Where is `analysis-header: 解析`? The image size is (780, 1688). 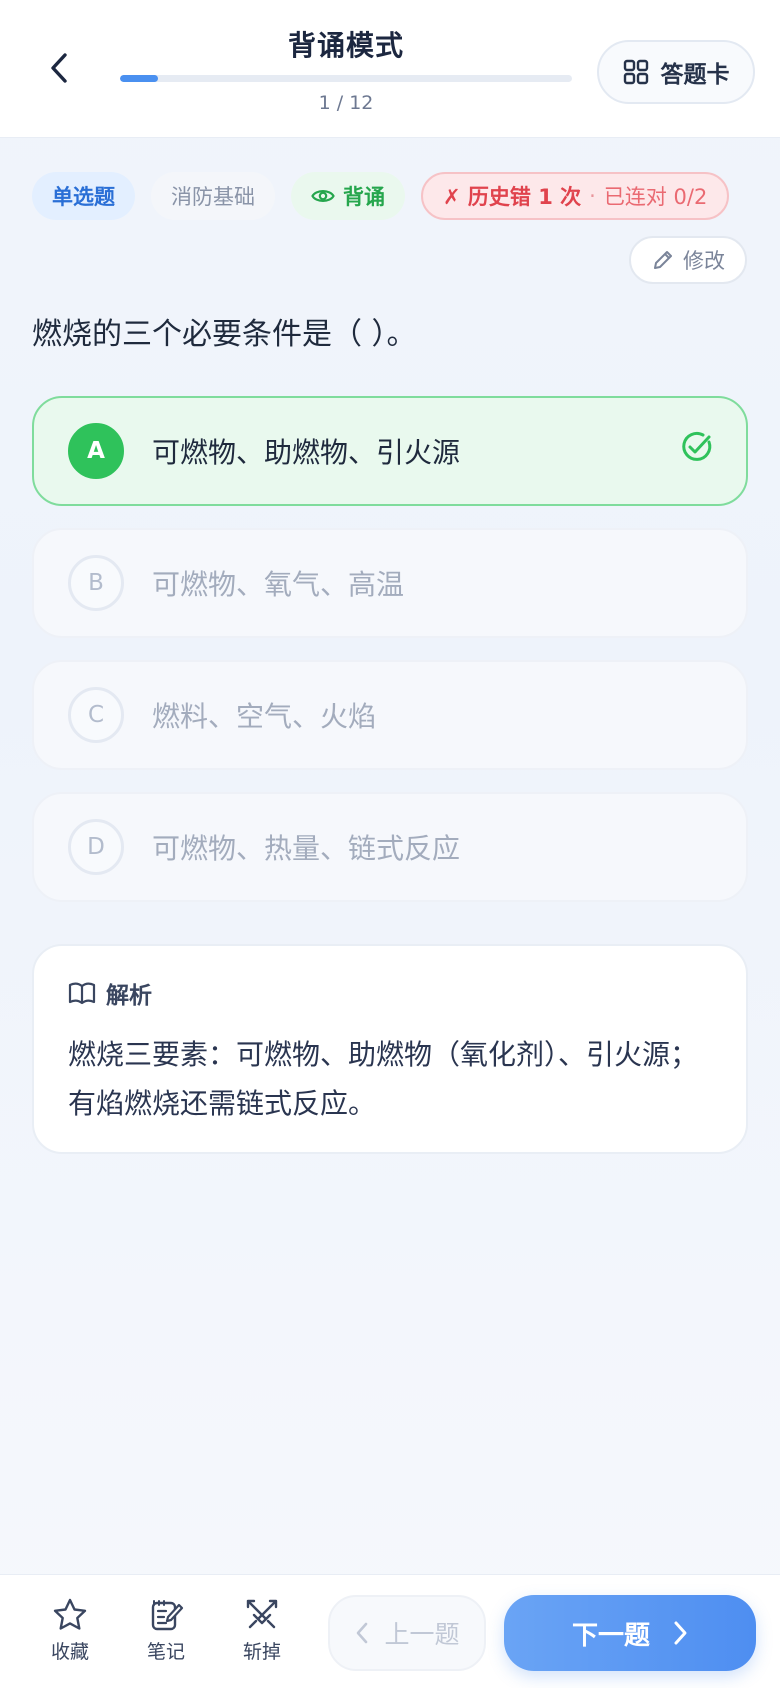
analysis-header: 解析 is located at coordinates (390, 993).